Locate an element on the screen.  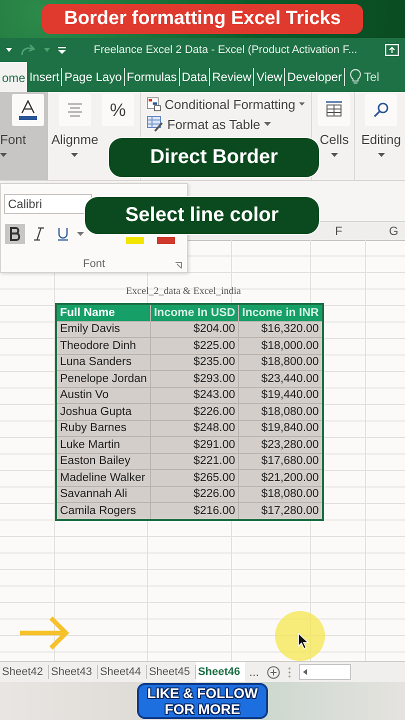
video-title: Border formatting Excel Tricks is located at coordinates (202, 19).